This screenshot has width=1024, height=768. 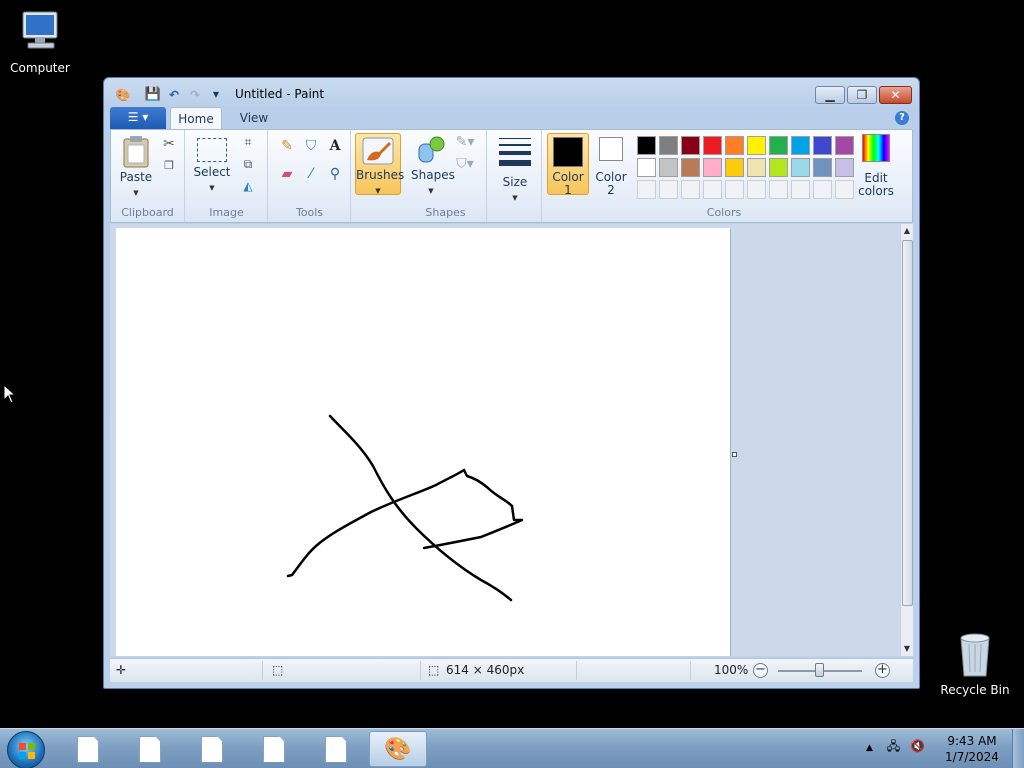 What do you see at coordinates (10, 394) in the screenshot?
I see `mouse-cursor-icon` at bounding box center [10, 394].